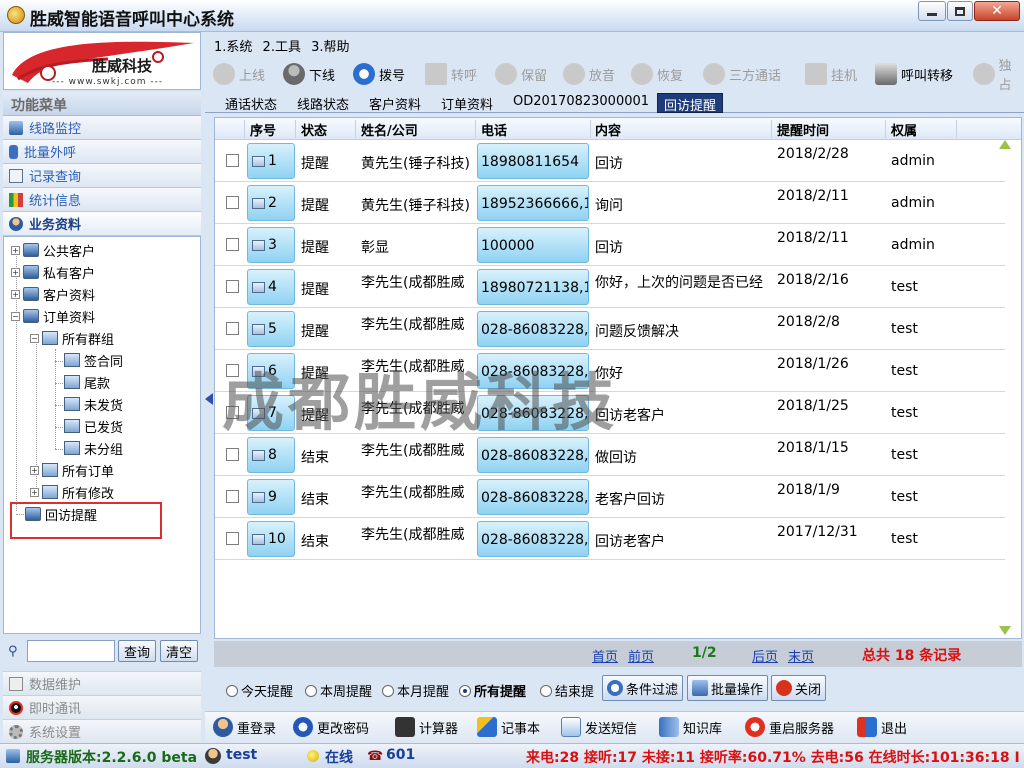 The width and height of the screenshot is (1024, 768). Describe the element at coordinates (102, 128) in the screenshot. I see `nav-line-monitor: 线路监控` at that location.